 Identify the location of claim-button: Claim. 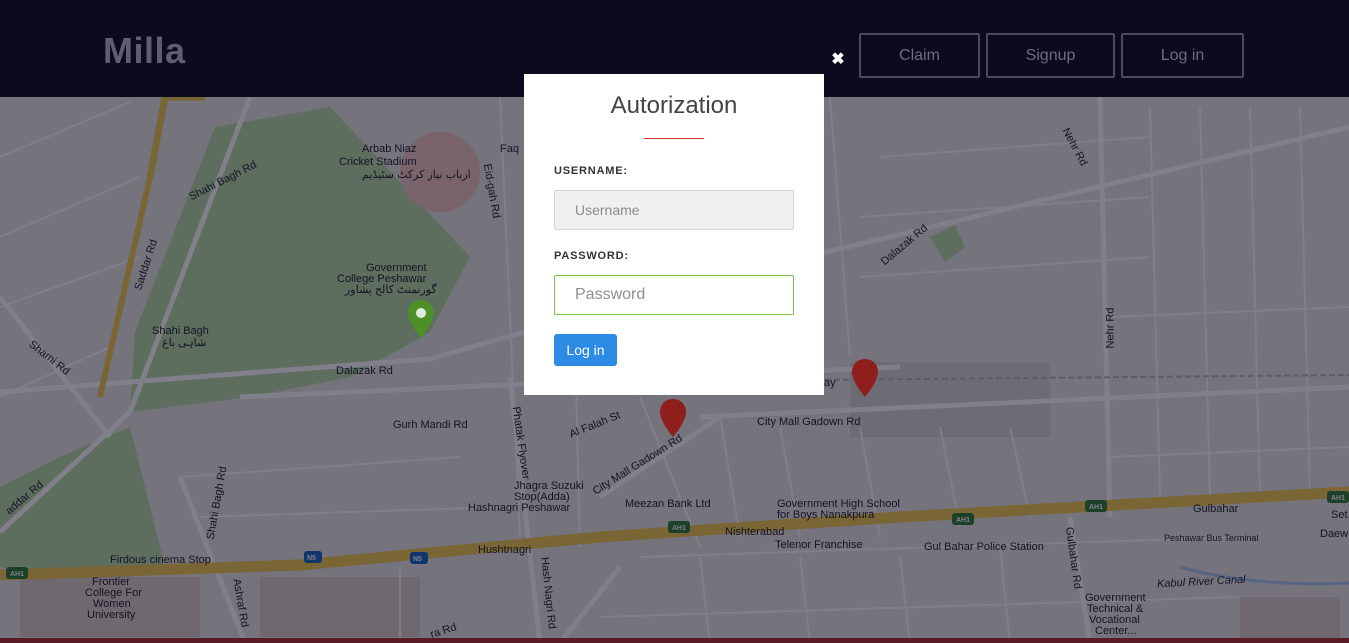
(919, 55).